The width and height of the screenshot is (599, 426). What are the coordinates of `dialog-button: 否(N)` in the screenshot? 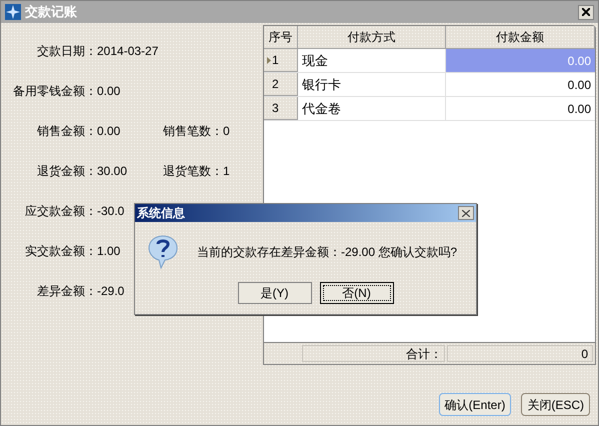 It's located at (357, 293).